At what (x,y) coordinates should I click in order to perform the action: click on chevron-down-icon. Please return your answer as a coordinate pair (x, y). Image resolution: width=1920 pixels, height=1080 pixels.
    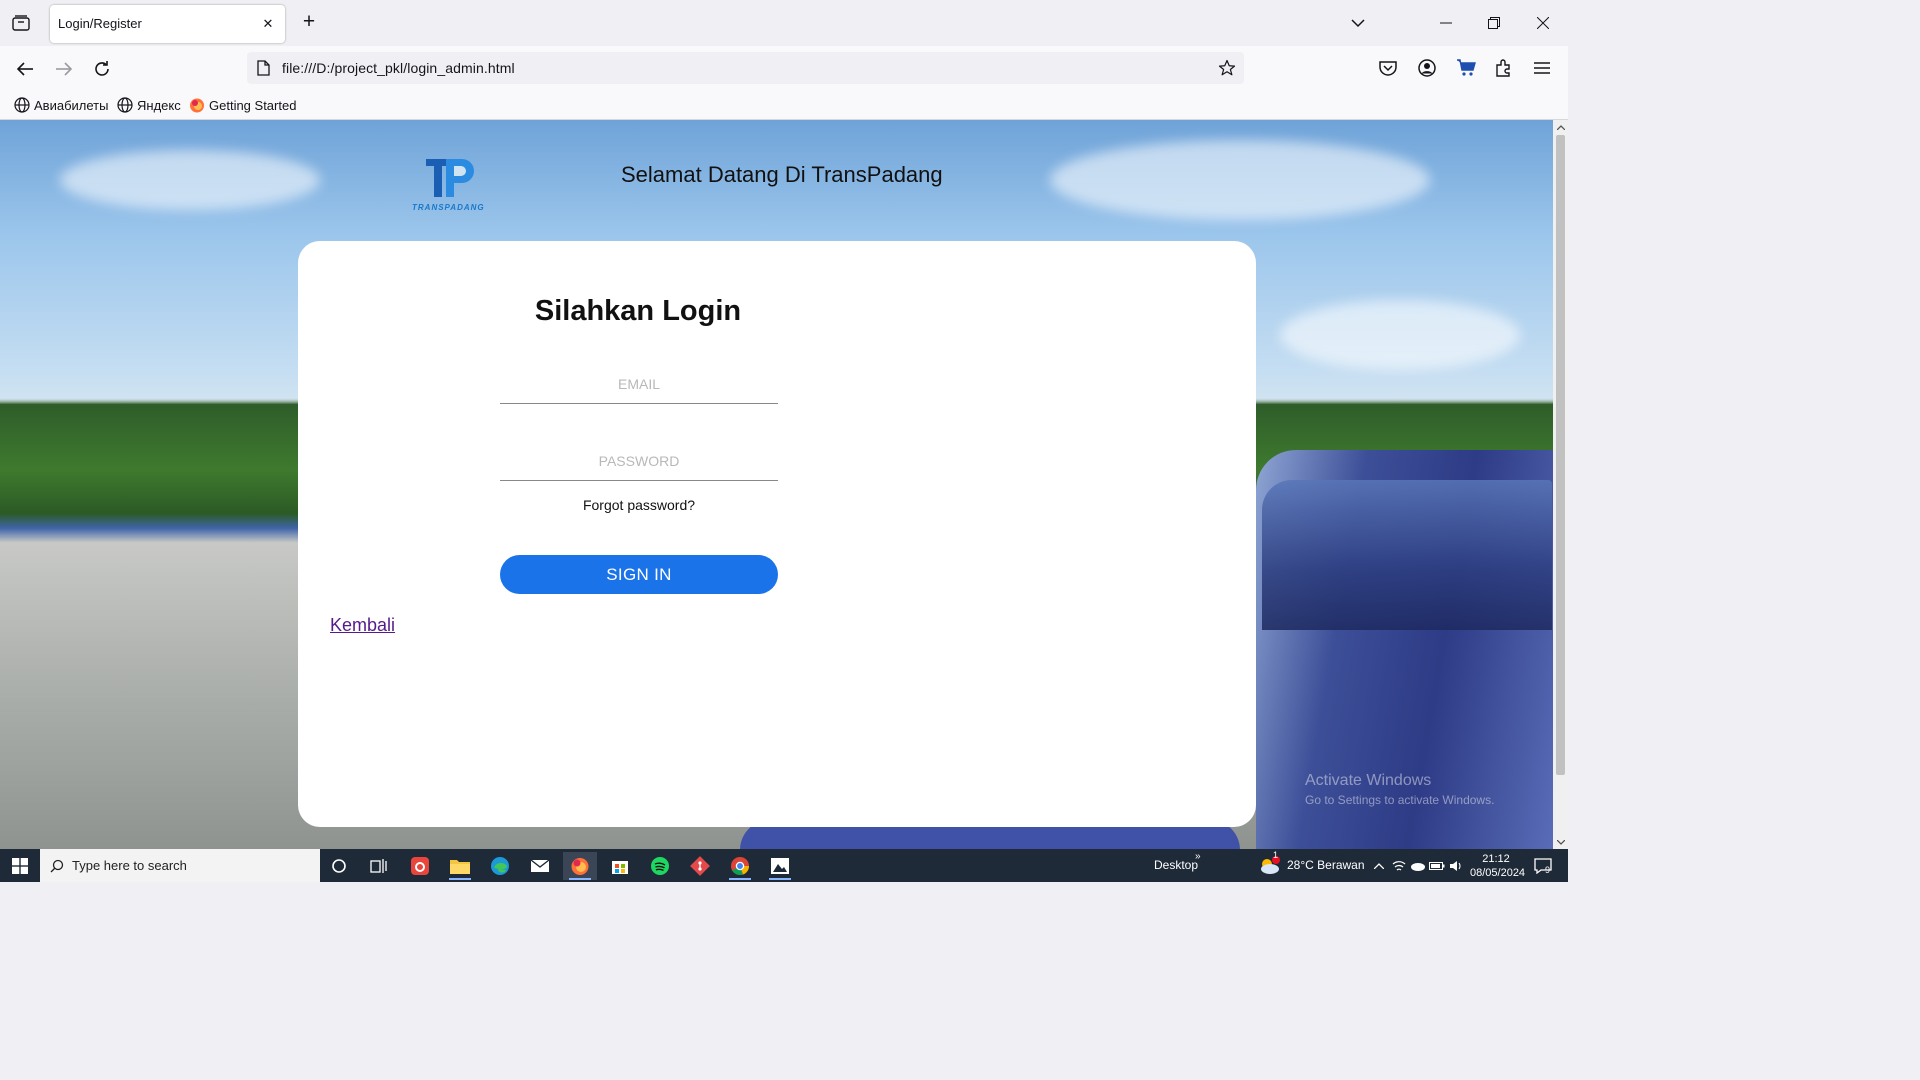
    Looking at the image, I should click on (1358, 23).